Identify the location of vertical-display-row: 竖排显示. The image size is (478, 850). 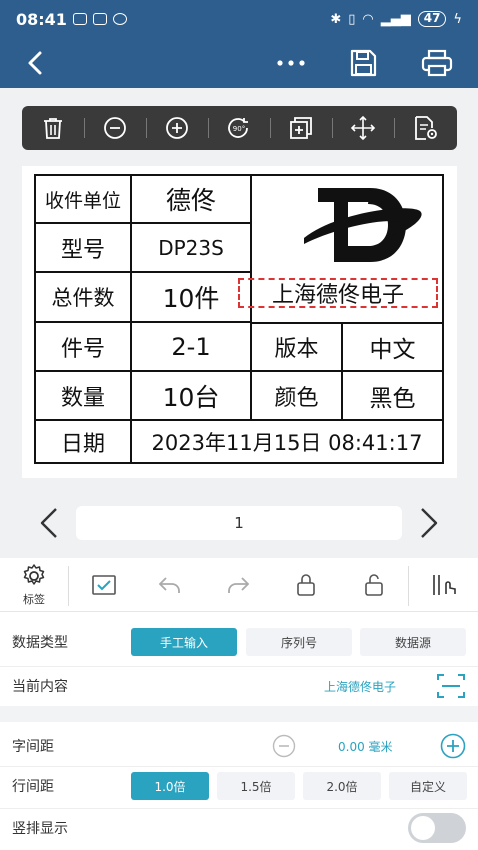
(239, 828).